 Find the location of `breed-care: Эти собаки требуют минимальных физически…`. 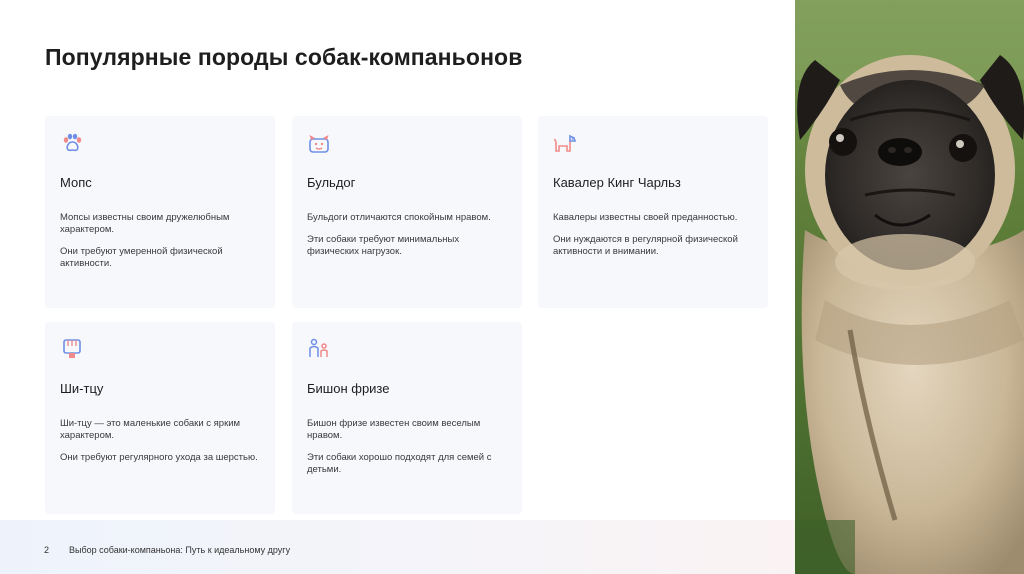

breed-care: Эти собаки требуют минимальных физически… is located at coordinates (383, 245).